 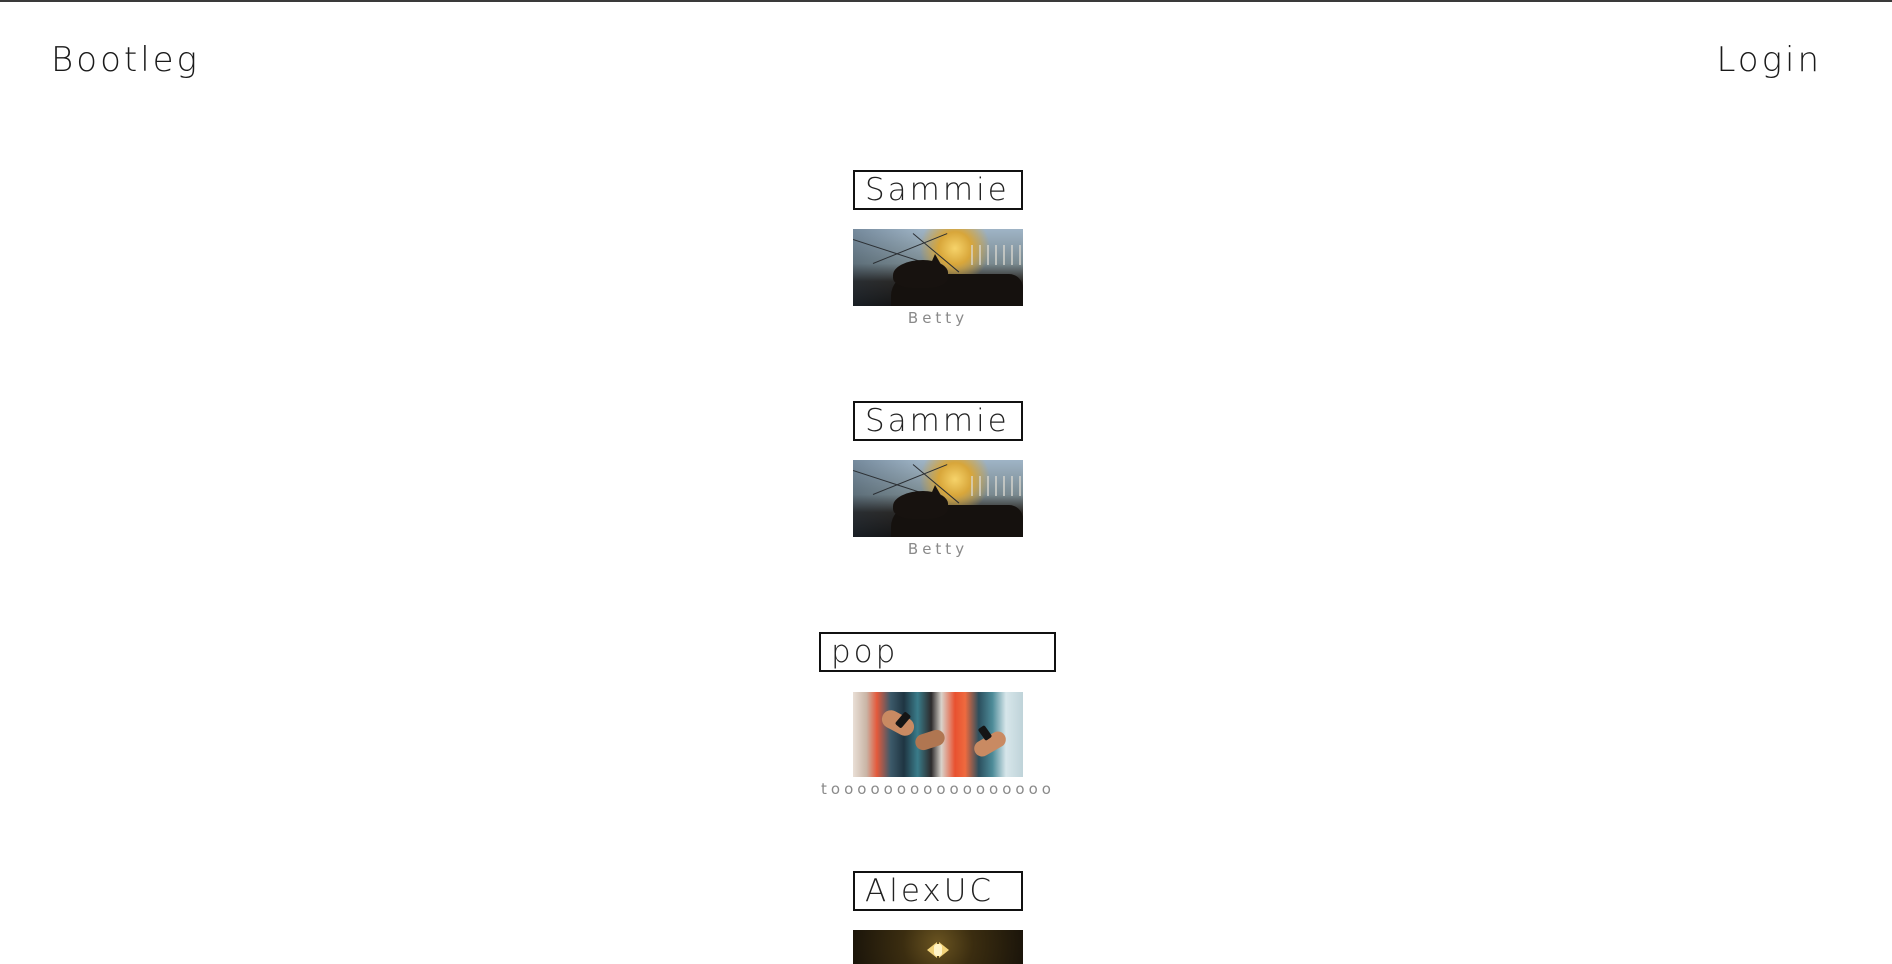 I want to click on post-title: pop, so click(x=937, y=652).